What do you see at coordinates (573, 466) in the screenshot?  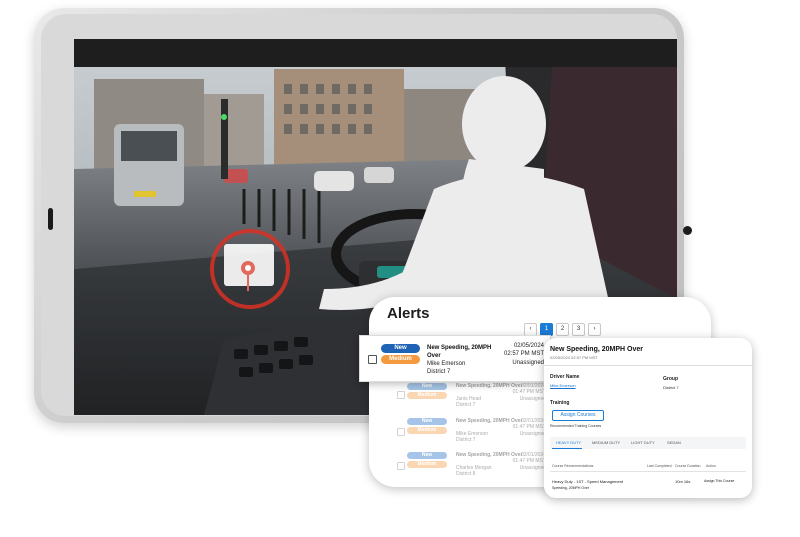 I see `column-header: Course Recommendations` at bounding box center [573, 466].